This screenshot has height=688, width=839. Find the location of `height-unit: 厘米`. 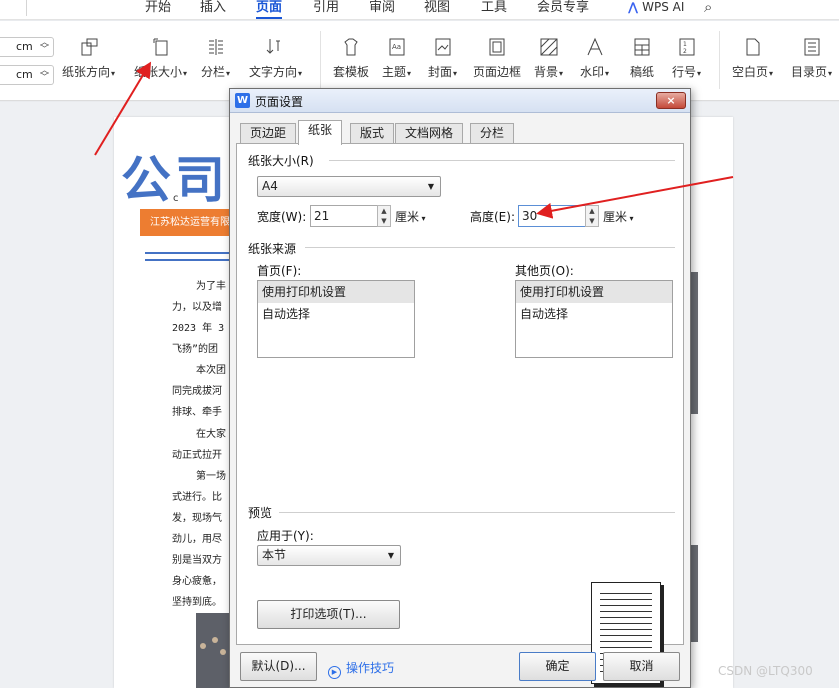

height-unit: 厘米 is located at coordinates (615, 217).